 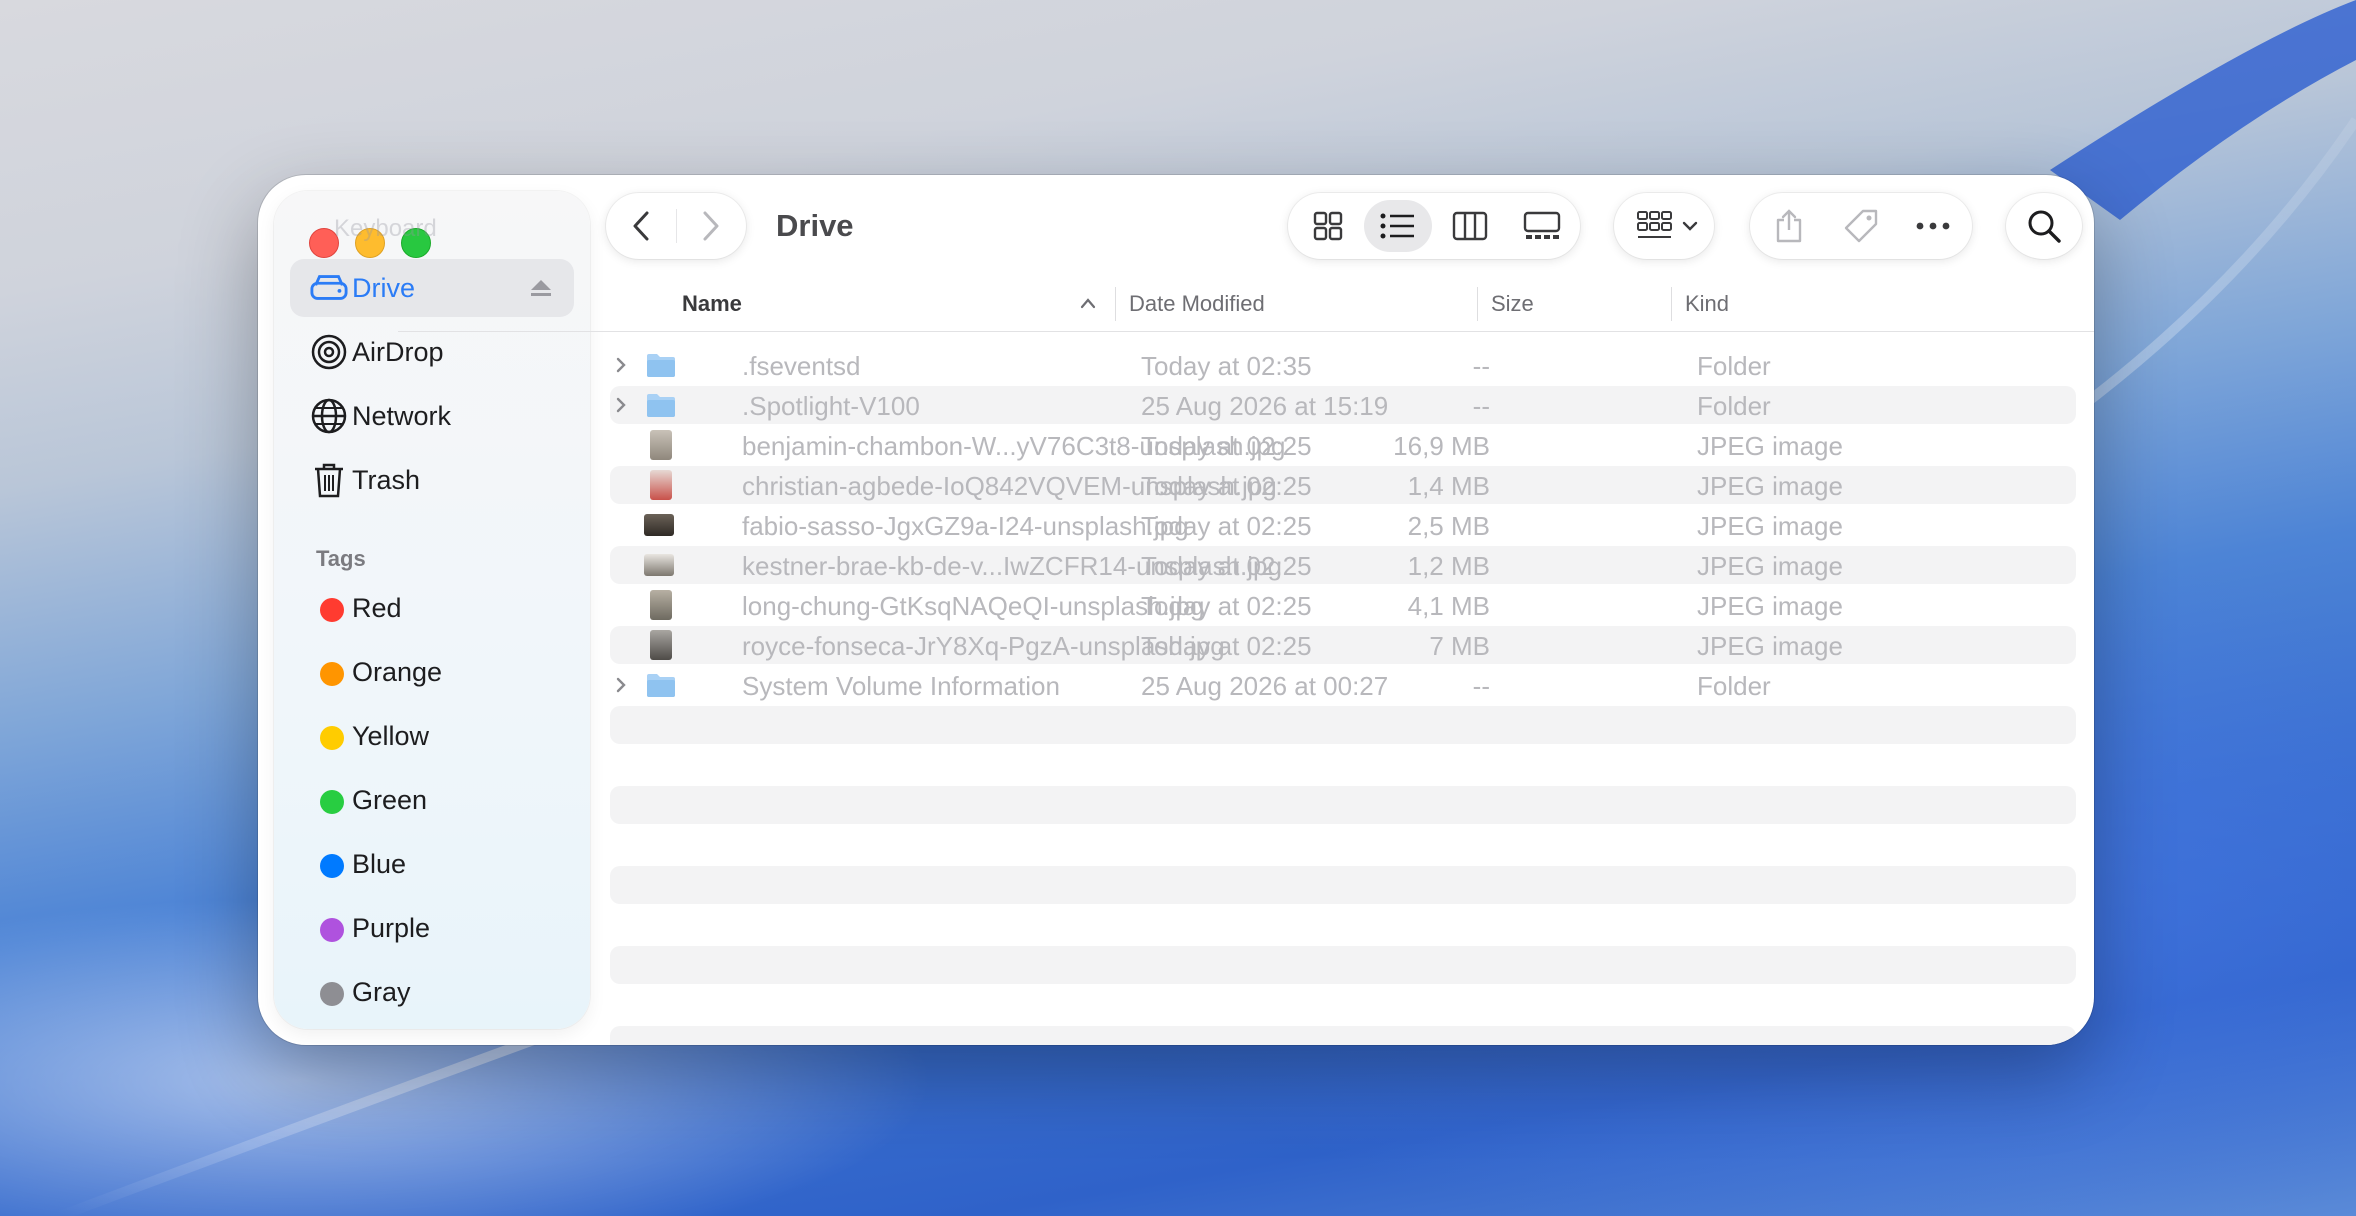 What do you see at coordinates (329, 288) in the screenshot?
I see `external-drive-icon` at bounding box center [329, 288].